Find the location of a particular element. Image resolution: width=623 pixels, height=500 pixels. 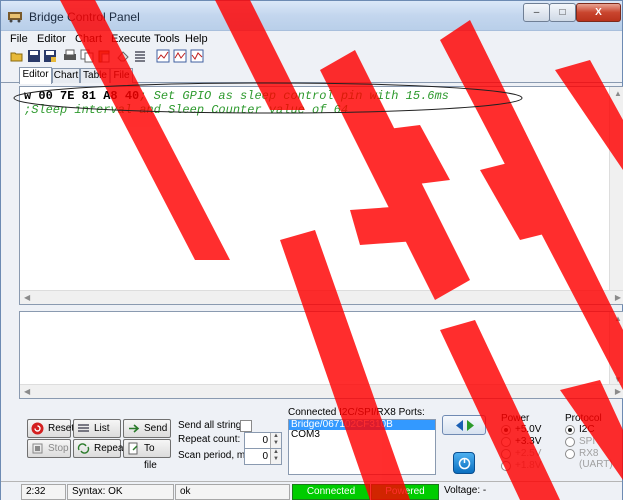

i2c-write-command: w 00 7E 81 A8 40 is located at coordinates (82, 96).